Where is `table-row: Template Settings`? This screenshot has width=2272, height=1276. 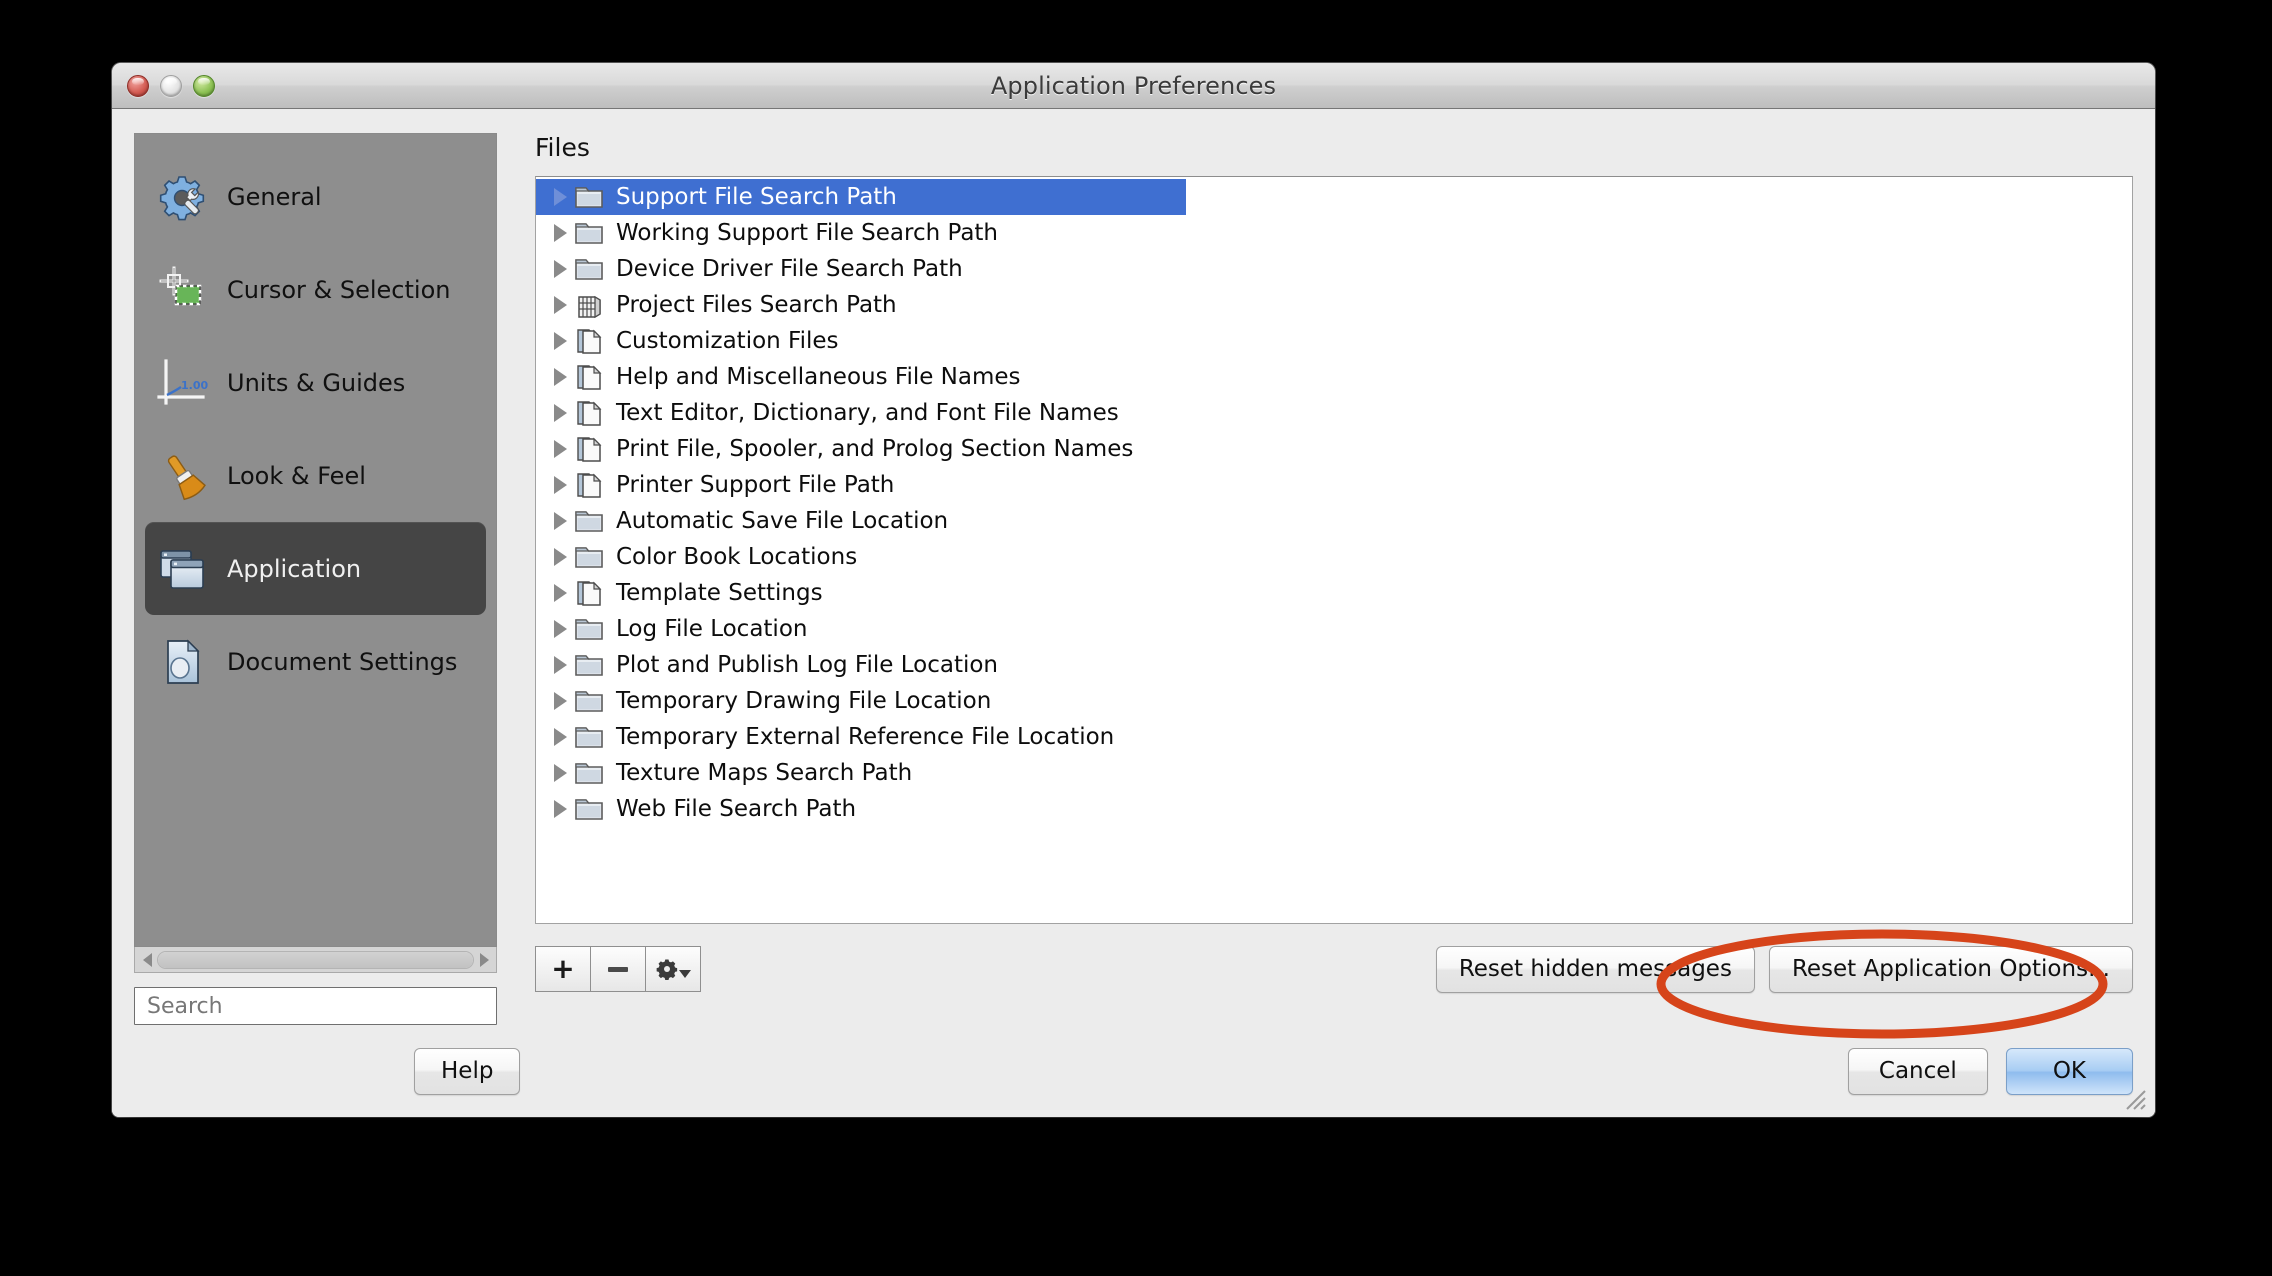 table-row: Template Settings is located at coordinates (1334, 593).